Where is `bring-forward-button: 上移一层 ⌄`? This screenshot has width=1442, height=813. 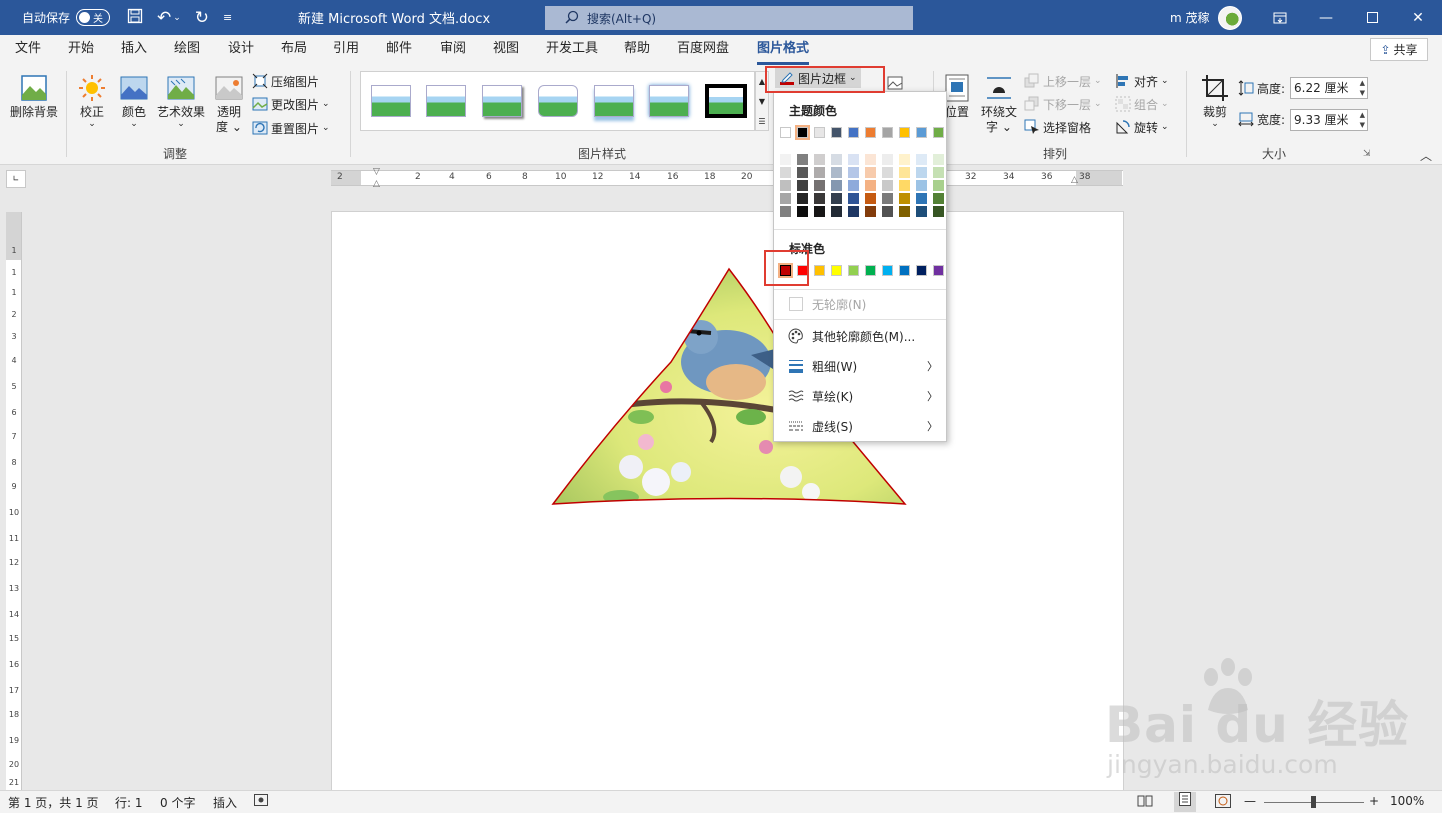 bring-forward-button: 上移一层 ⌄ is located at coordinates (1063, 81).